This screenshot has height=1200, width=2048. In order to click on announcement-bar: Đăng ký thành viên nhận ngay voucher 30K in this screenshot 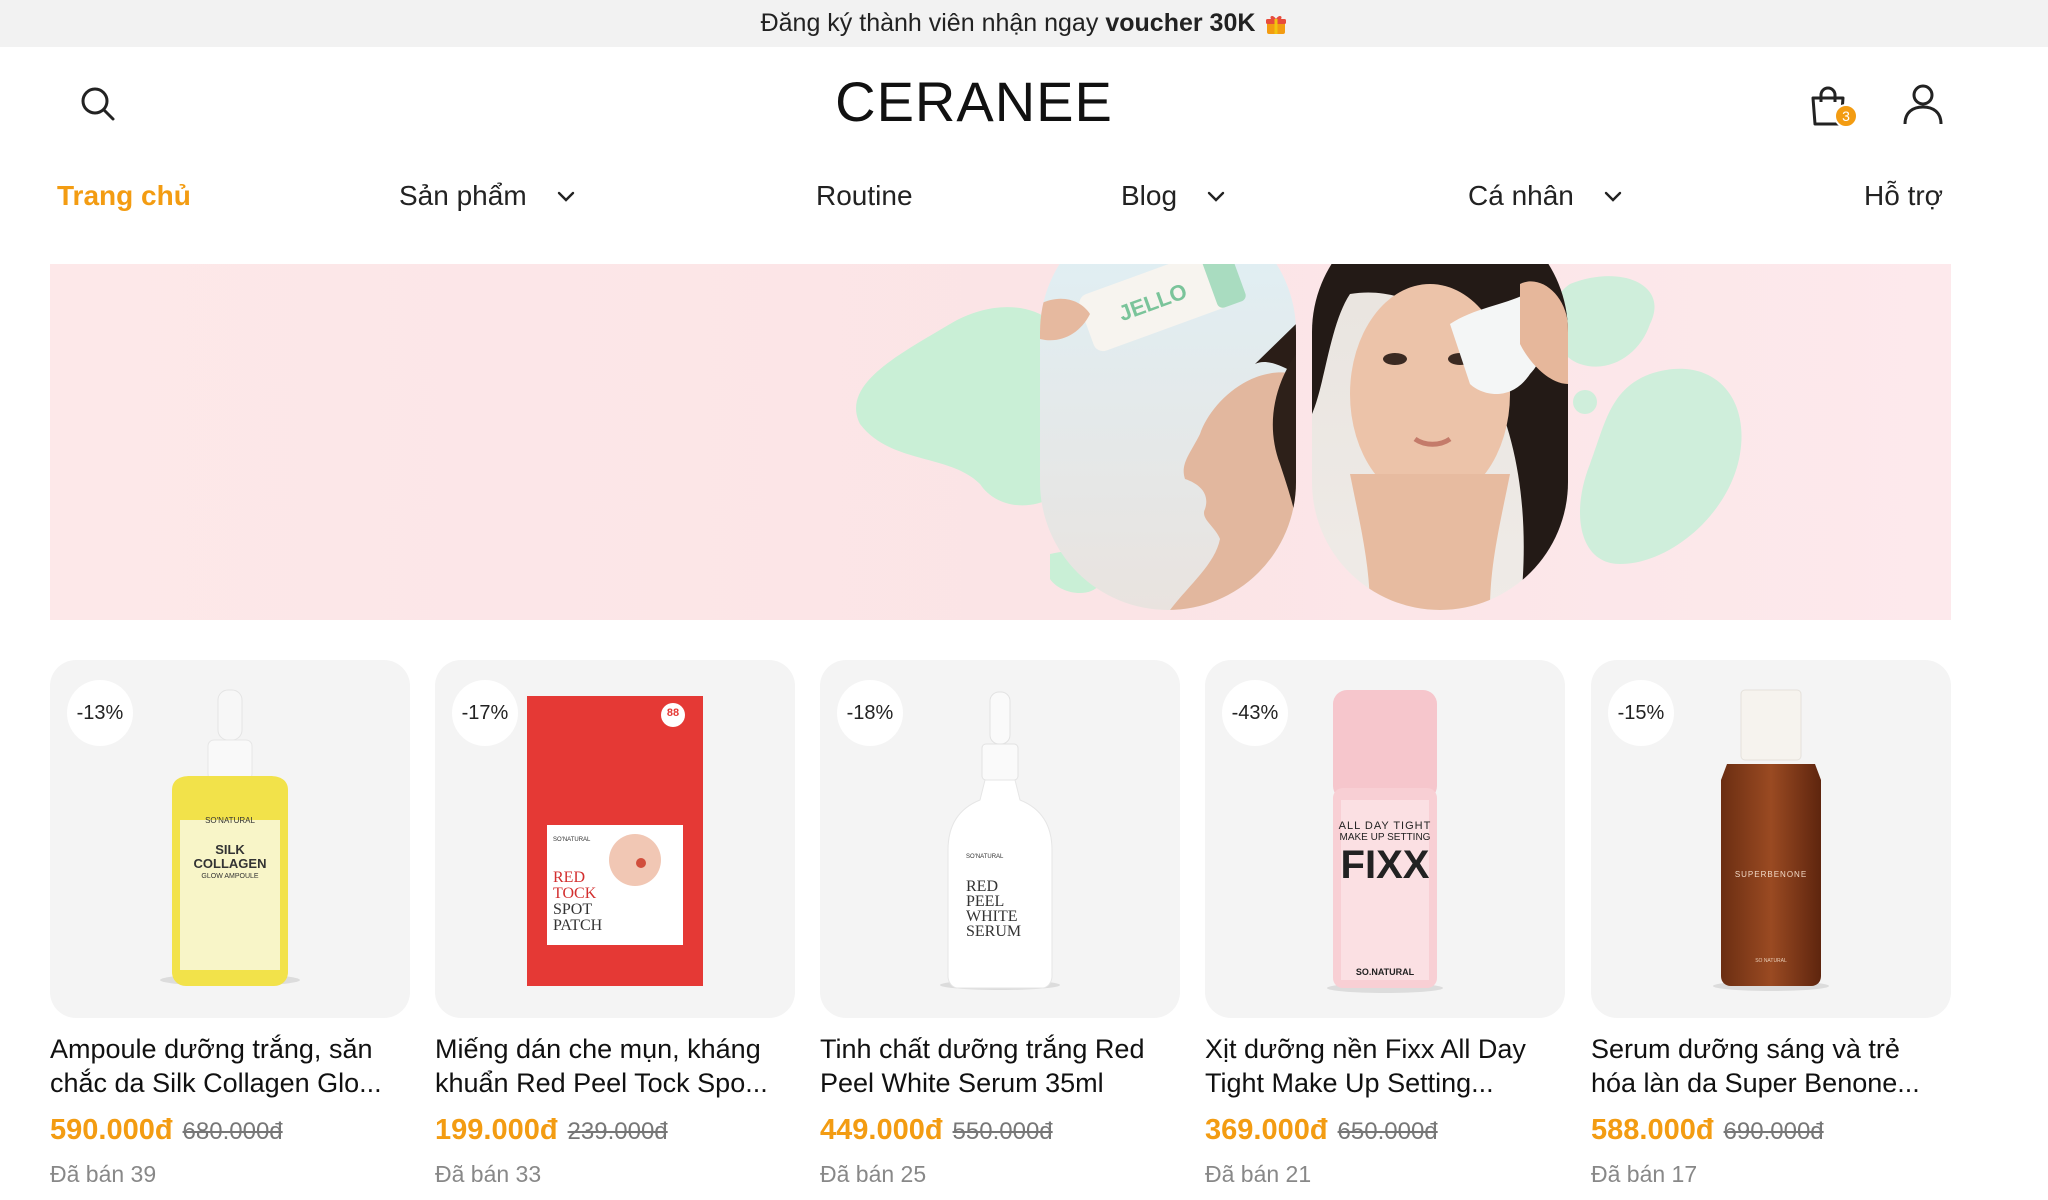, I will do `click(1024, 23)`.